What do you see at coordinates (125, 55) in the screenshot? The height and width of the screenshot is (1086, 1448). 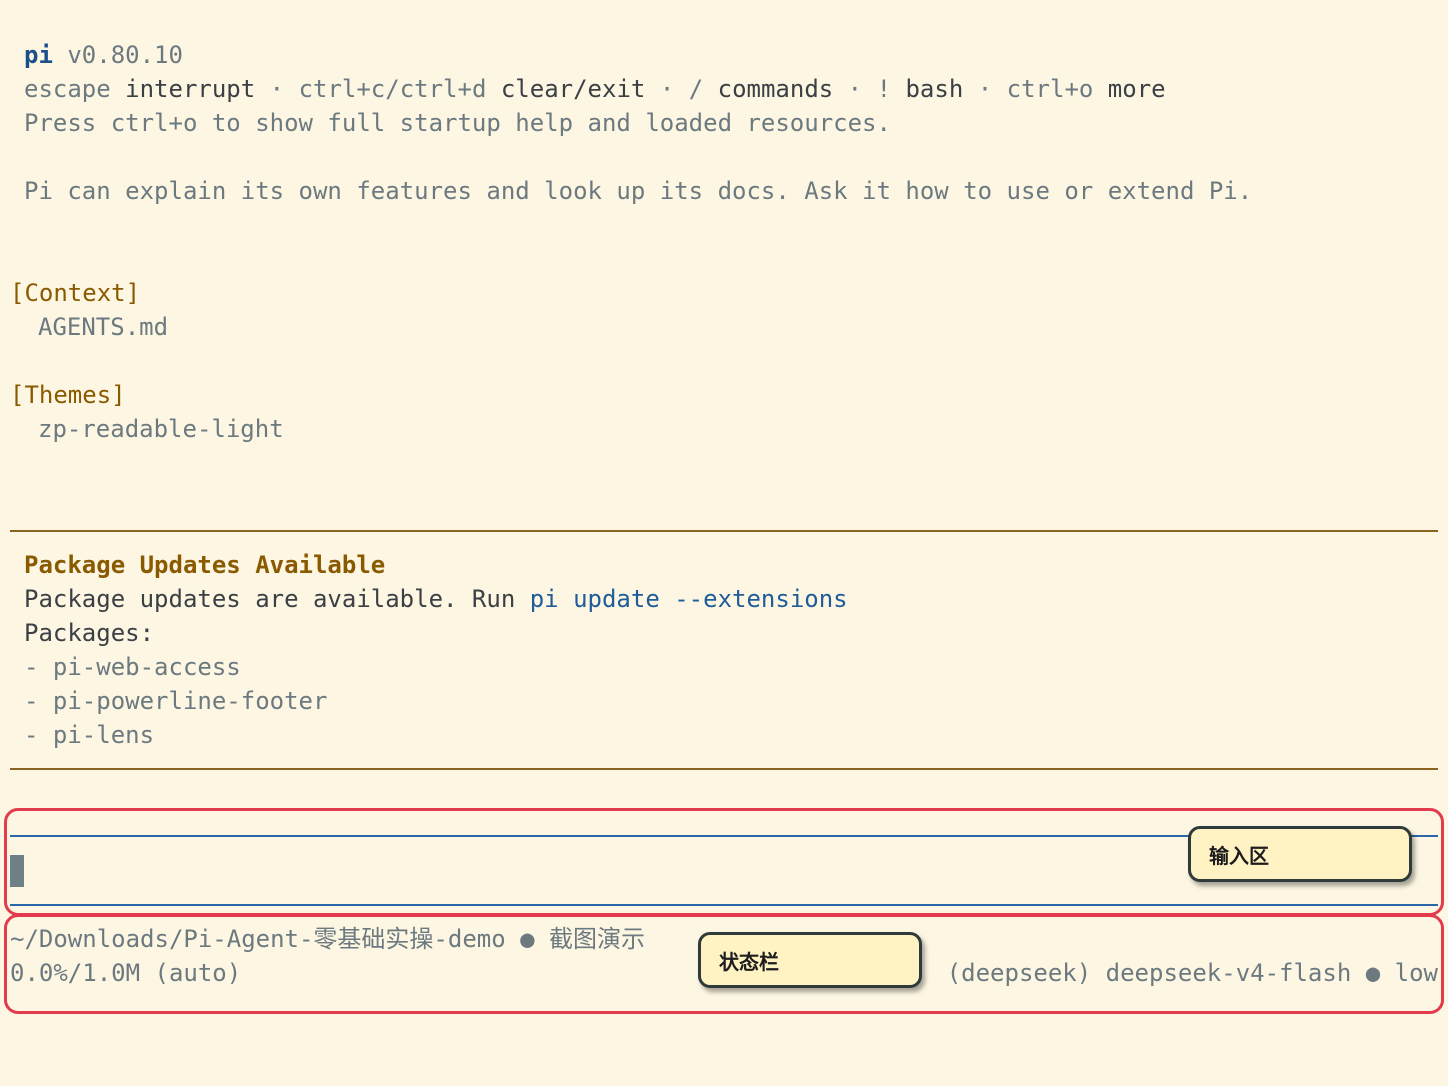 I see `app-version: v0.80.10` at bounding box center [125, 55].